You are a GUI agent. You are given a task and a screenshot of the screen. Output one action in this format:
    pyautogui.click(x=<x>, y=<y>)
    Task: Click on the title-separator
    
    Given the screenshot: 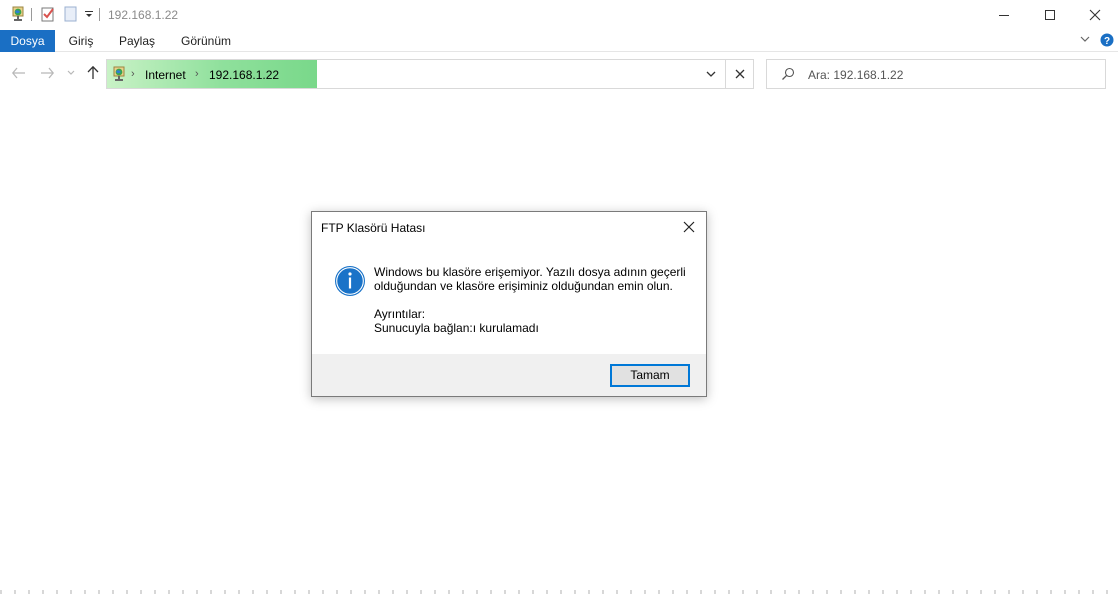 What is the action you would take?
    pyautogui.click(x=99, y=14)
    